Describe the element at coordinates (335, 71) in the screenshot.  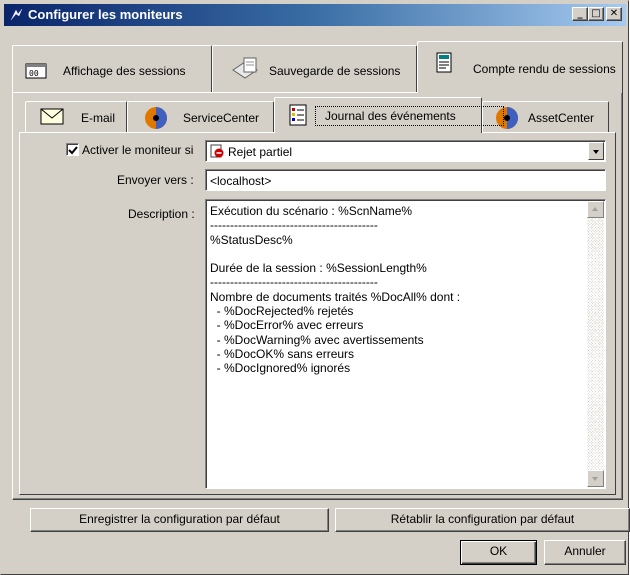
I see `tab-label: Sauvegarde de sessions` at that location.